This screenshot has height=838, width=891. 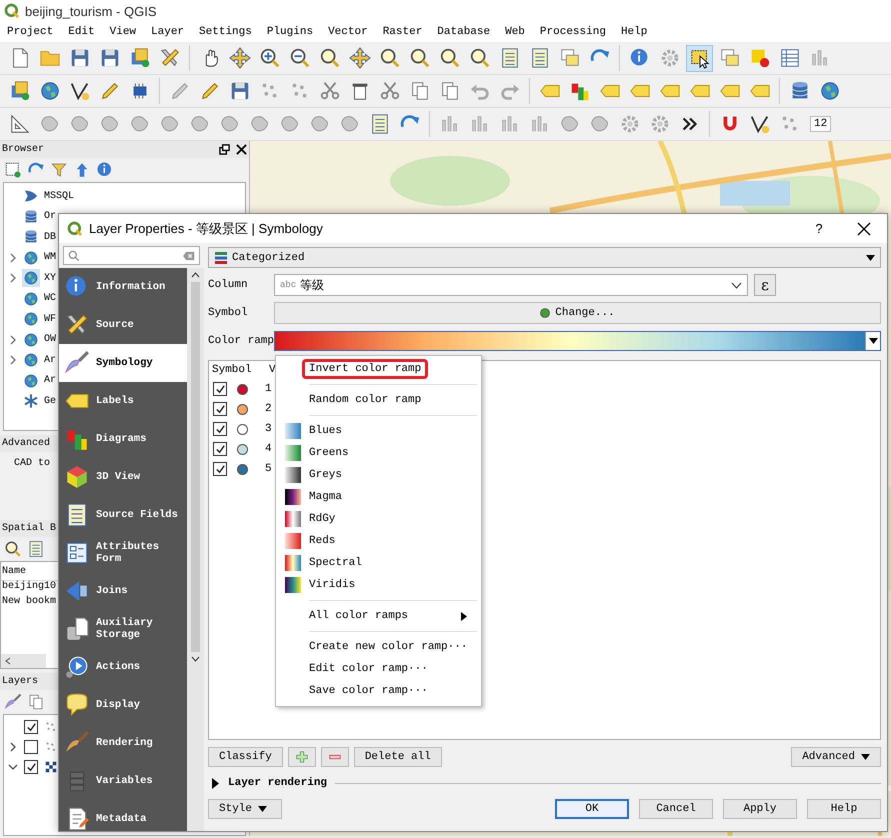 I want to click on menu-item: Reds, so click(x=378, y=541).